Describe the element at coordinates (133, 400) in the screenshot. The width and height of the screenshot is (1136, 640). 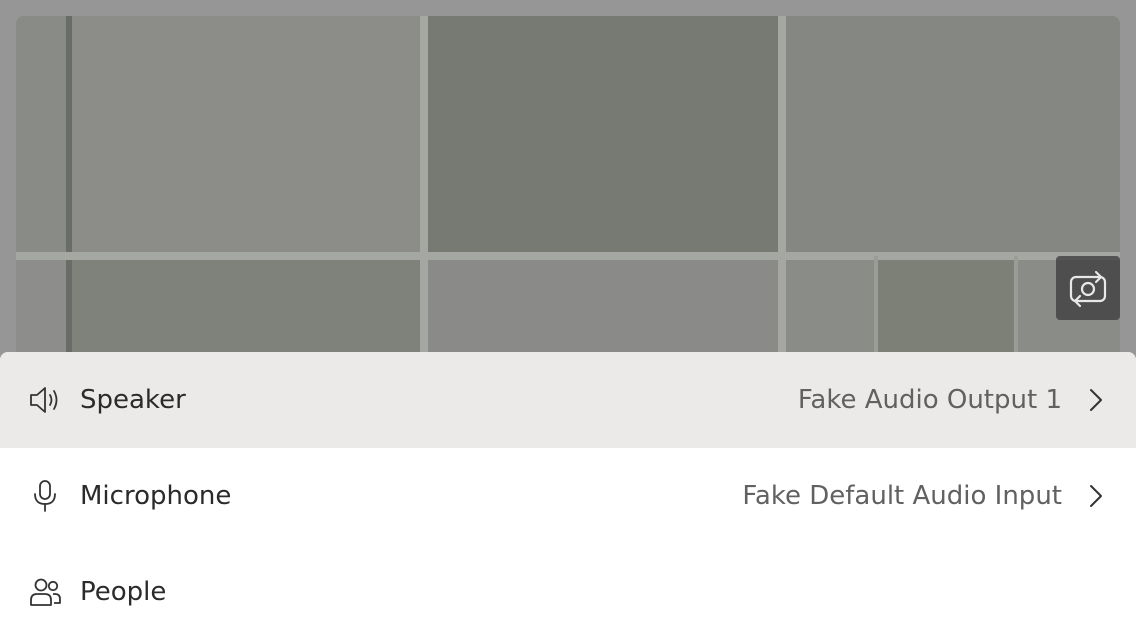
I see `speaker-label: Speaker` at that location.